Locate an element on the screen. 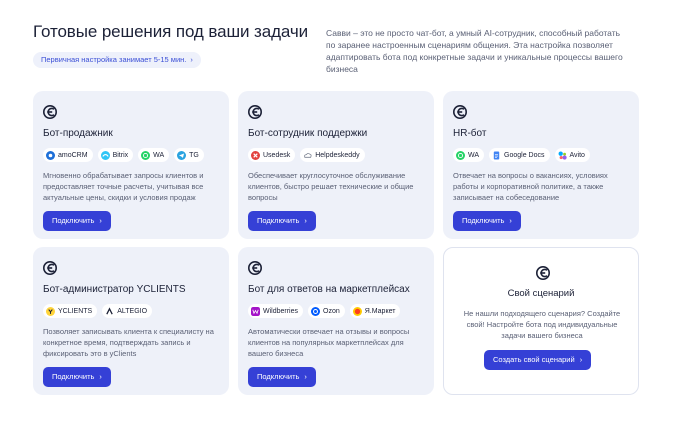  yandex-market-icon is located at coordinates (357, 311).